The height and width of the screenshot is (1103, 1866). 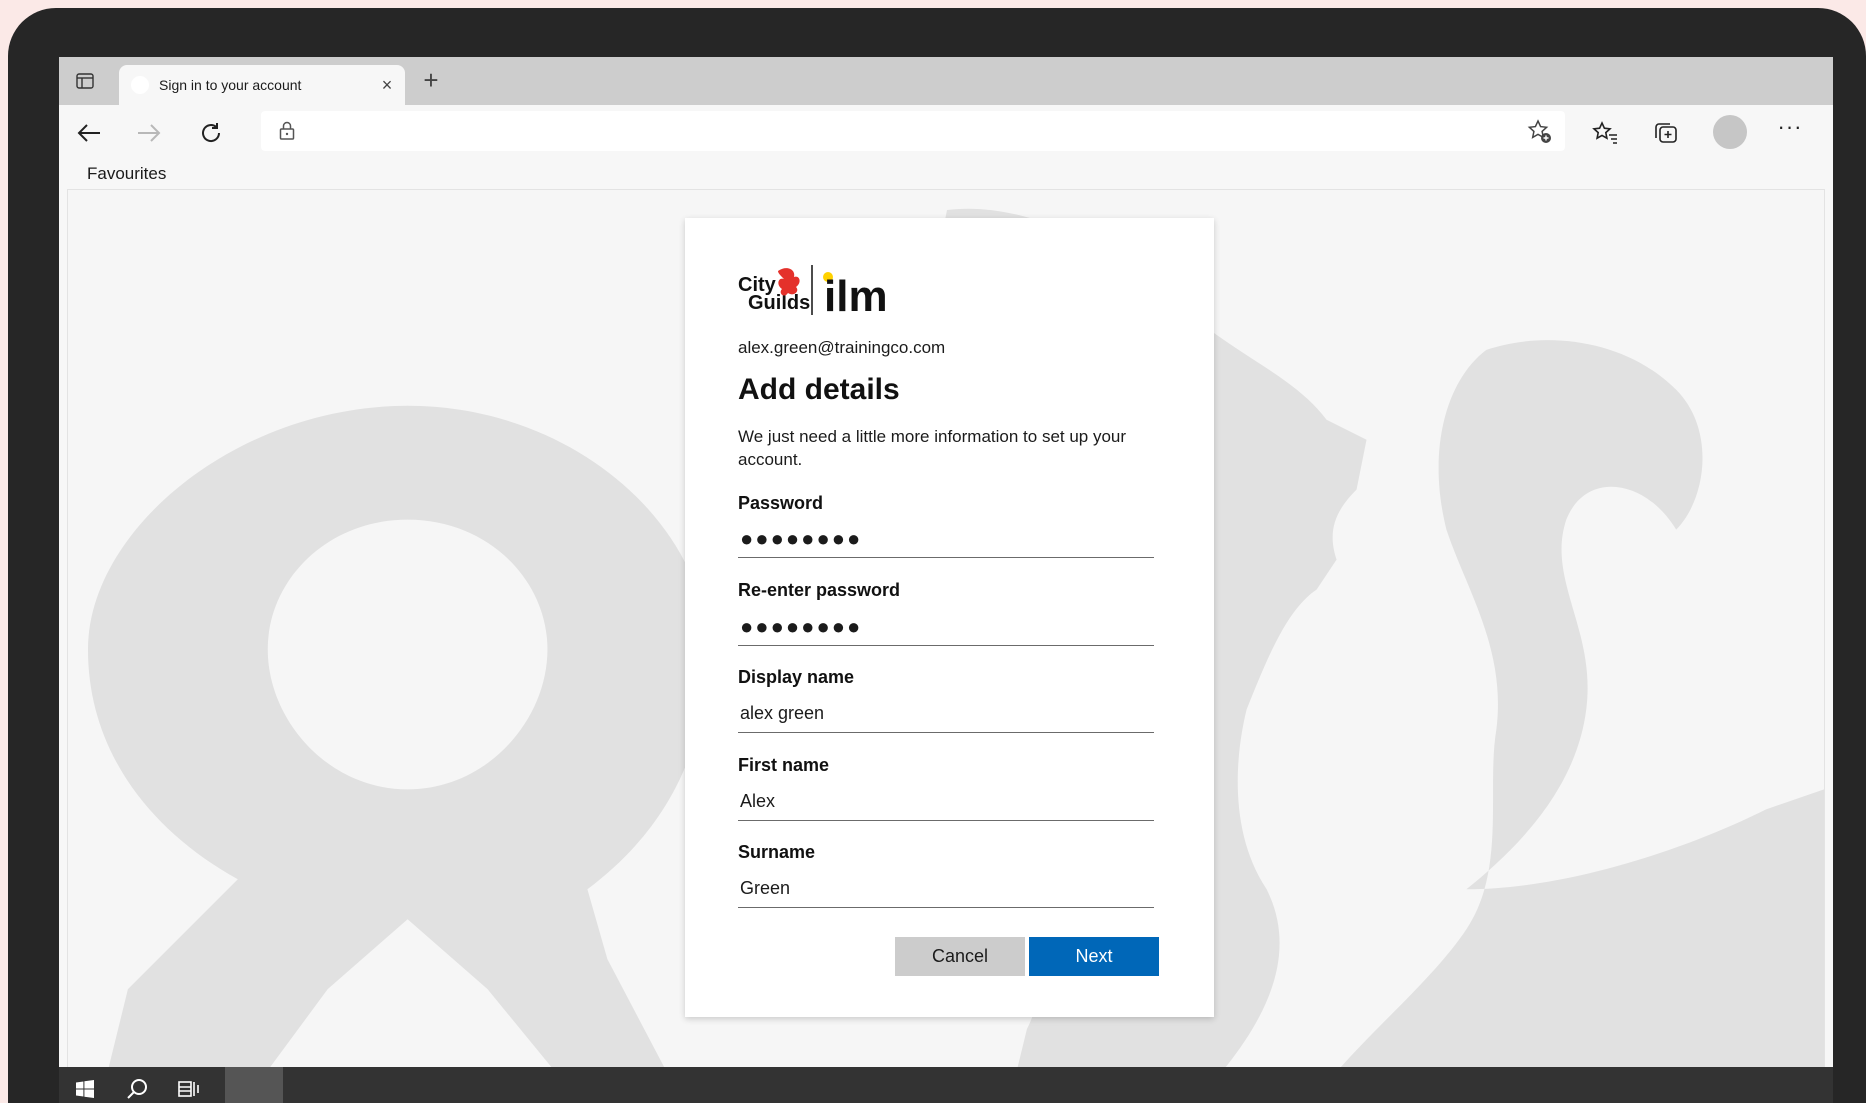 I want to click on tab-title: Sign in to your account, so click(x=230, y=85).